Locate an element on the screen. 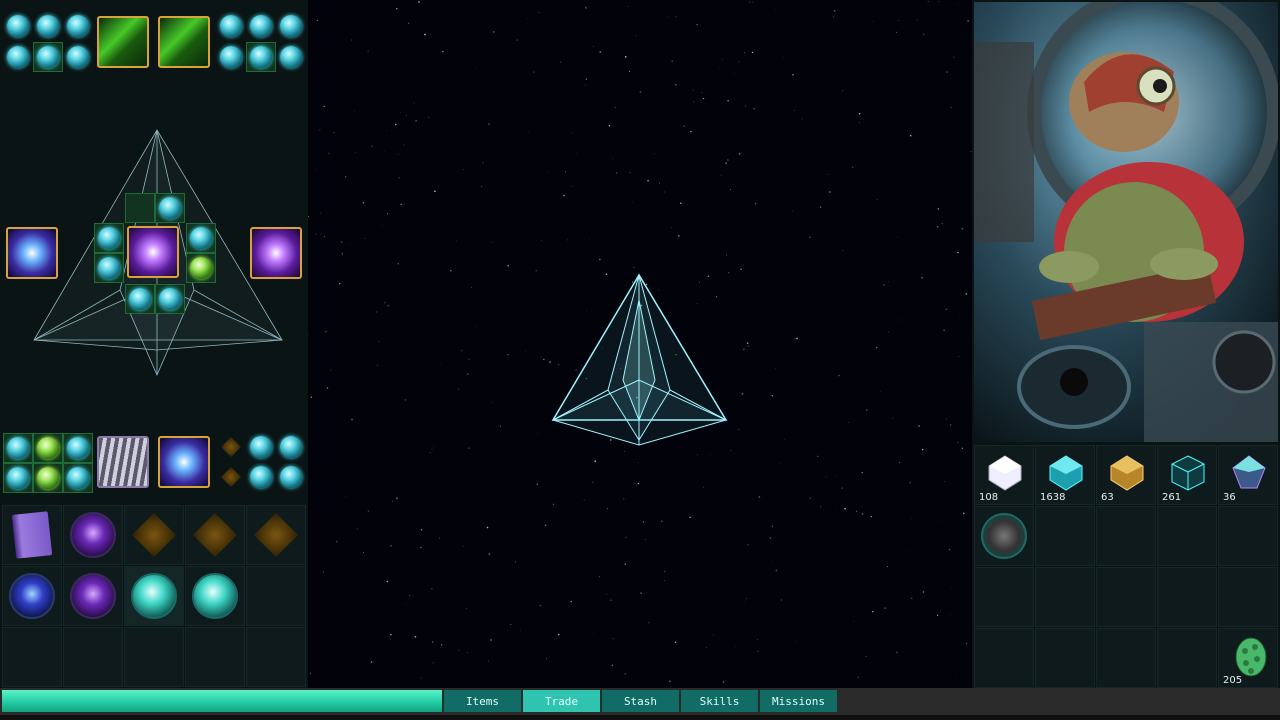 Image resolution: width=1280 pixels, height=720 pixels. core-socket-empty is located at coordinates (140, 208).